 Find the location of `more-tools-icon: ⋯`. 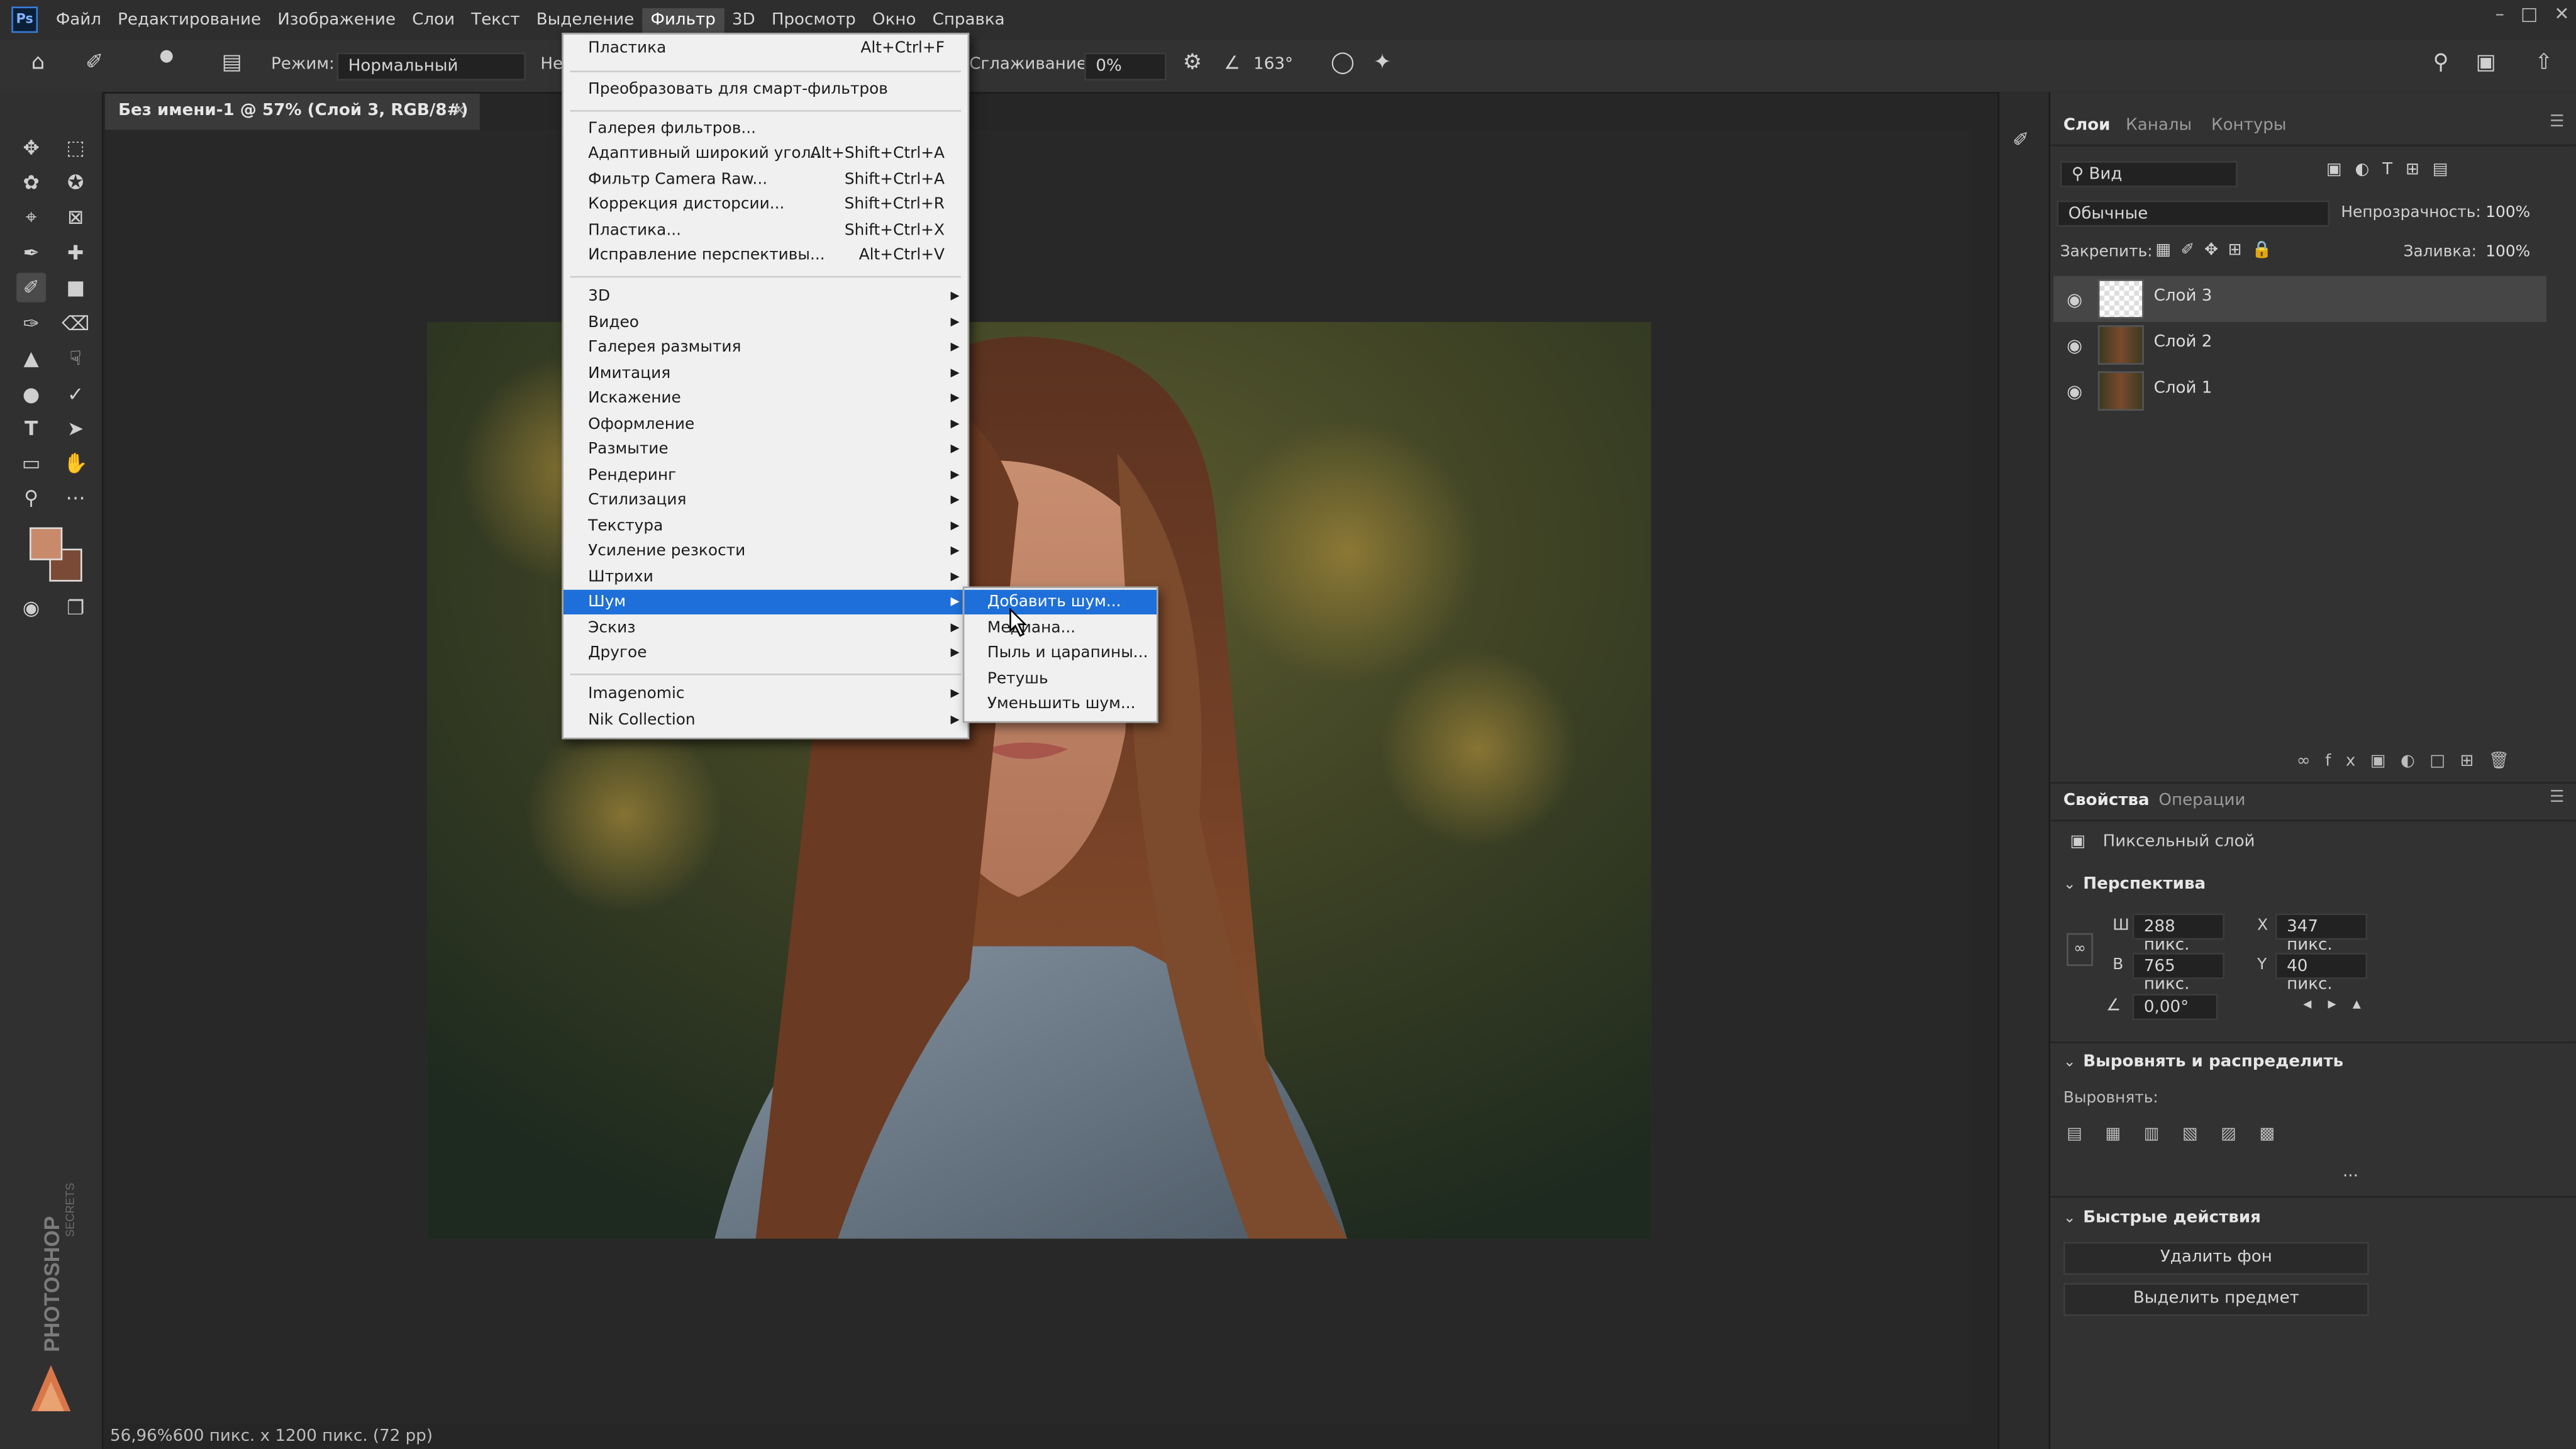

more-tools-icon: ⋯ is located at coordinates (76, 498).